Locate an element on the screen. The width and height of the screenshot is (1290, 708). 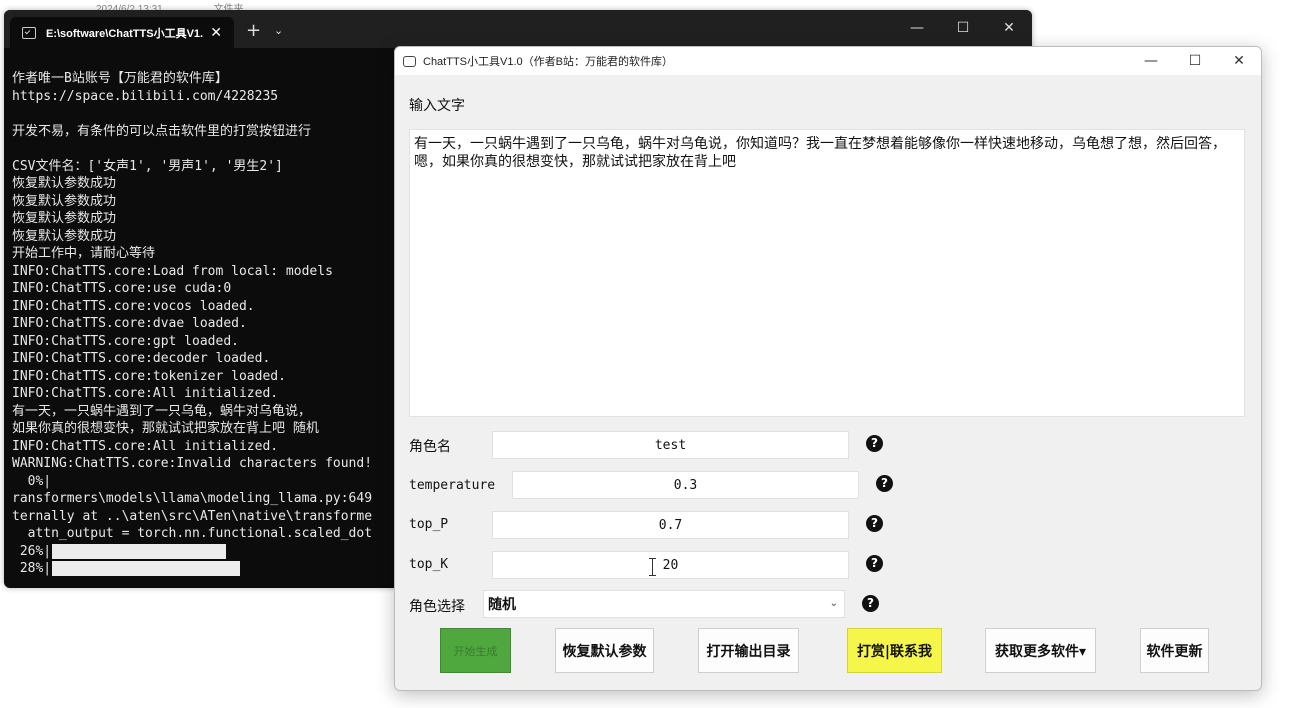
chat-icon is located at coordinates (409, 61).